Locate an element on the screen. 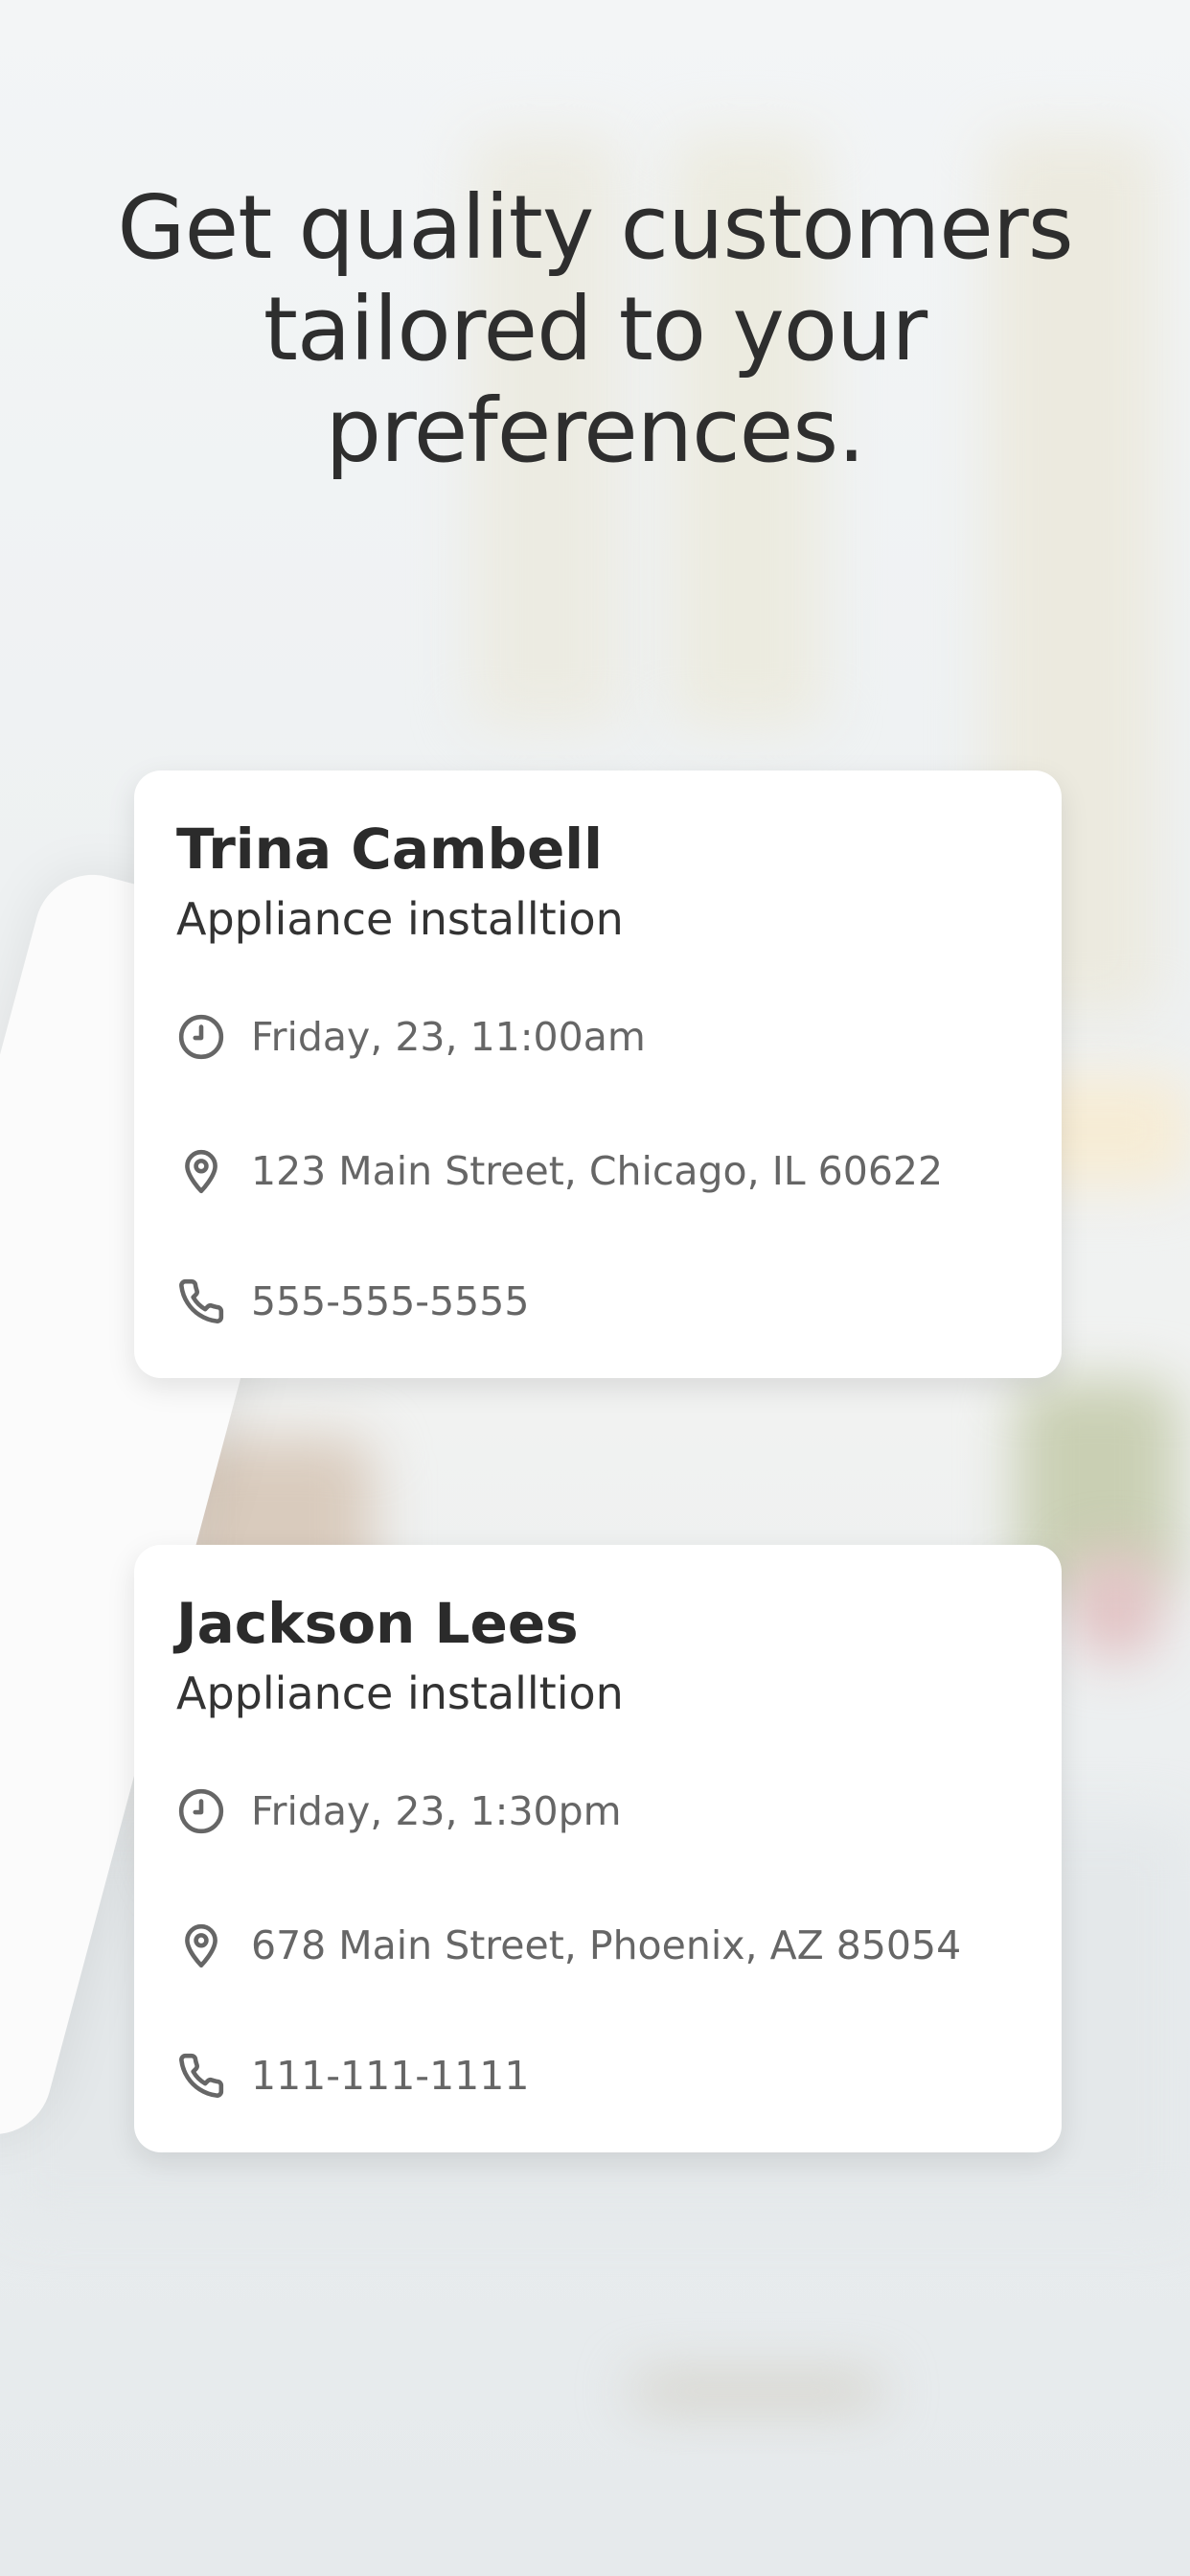 The height and width of the screenshot is (2576, 1190). customer-address: 678 Main Street, Phoenix, AZ 85054 is located at coordinates (606, 1945).